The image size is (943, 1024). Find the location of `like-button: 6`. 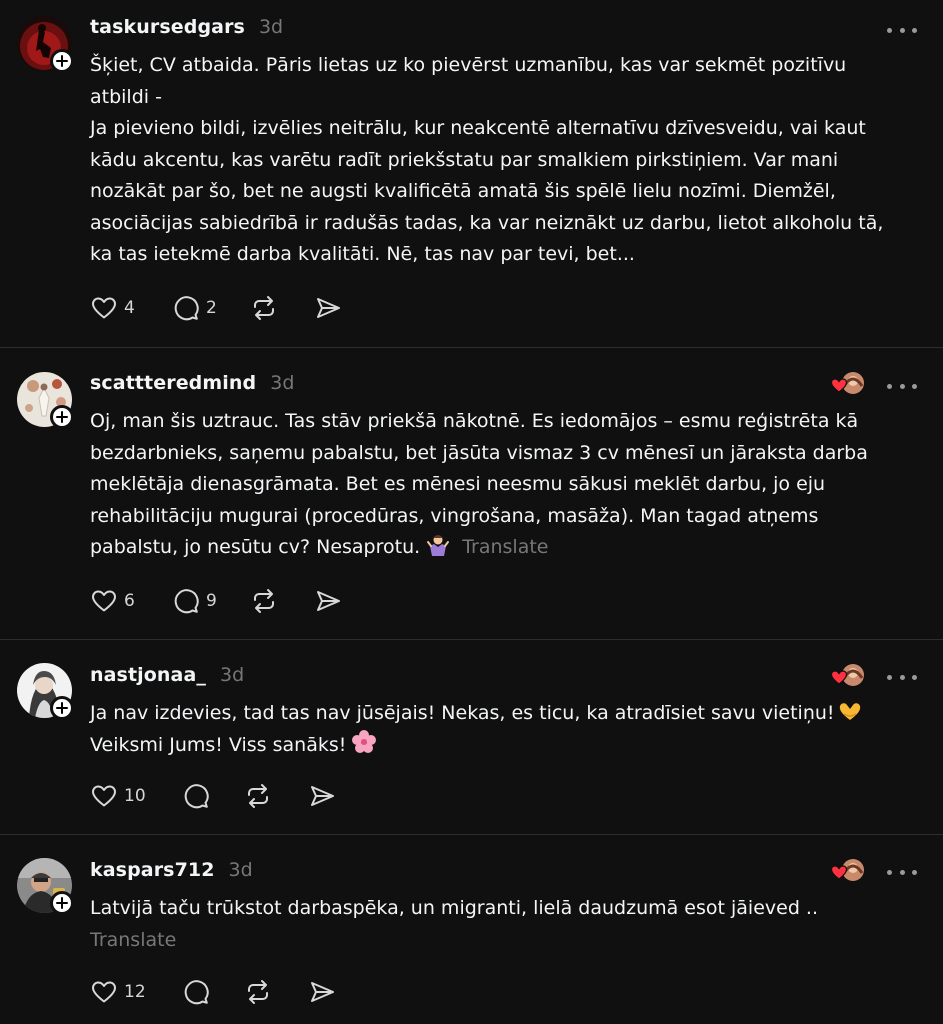

like-button: 6 is located at coordinates (131, 601).